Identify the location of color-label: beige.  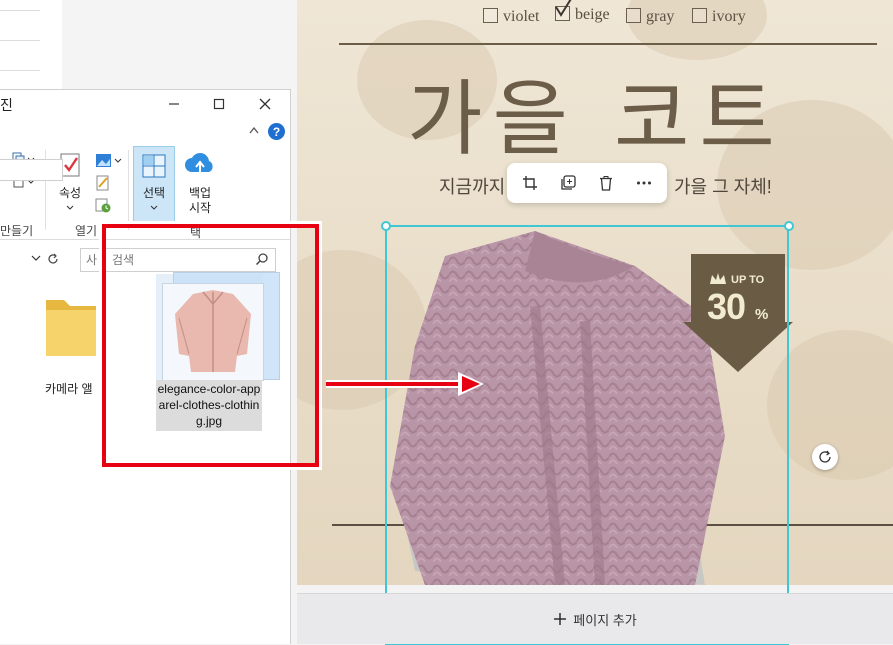
(592, 14).